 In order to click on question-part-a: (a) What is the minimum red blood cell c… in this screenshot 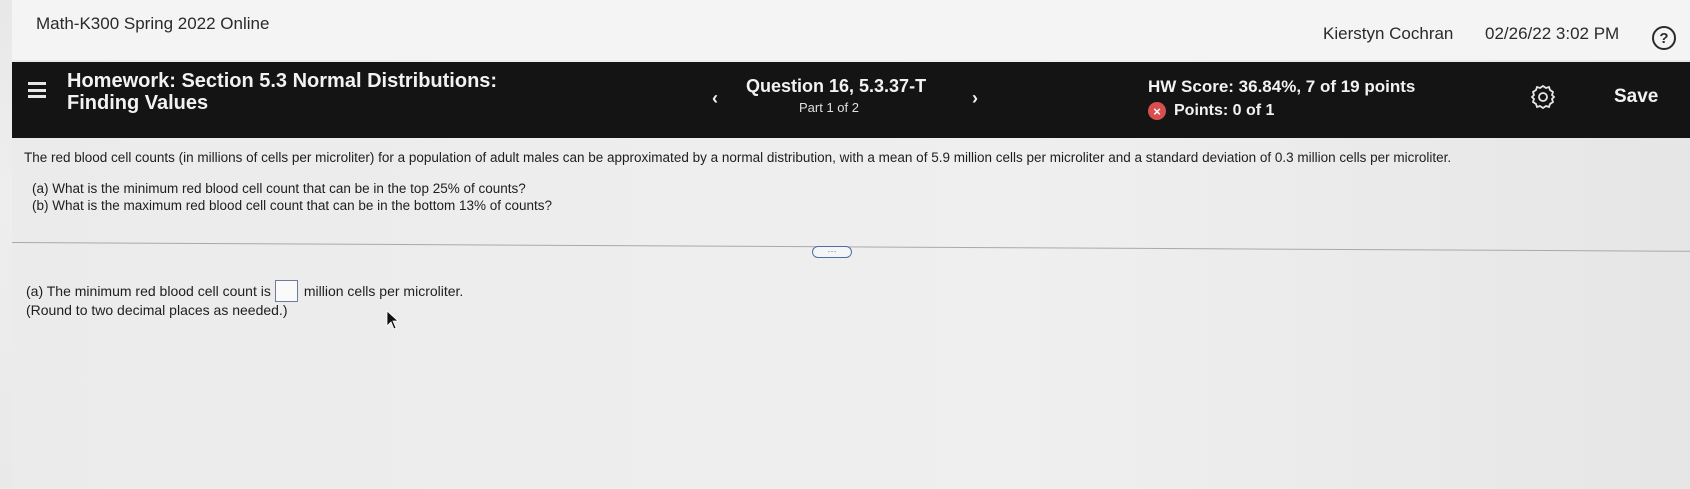, I will do `click(279, 188)`.